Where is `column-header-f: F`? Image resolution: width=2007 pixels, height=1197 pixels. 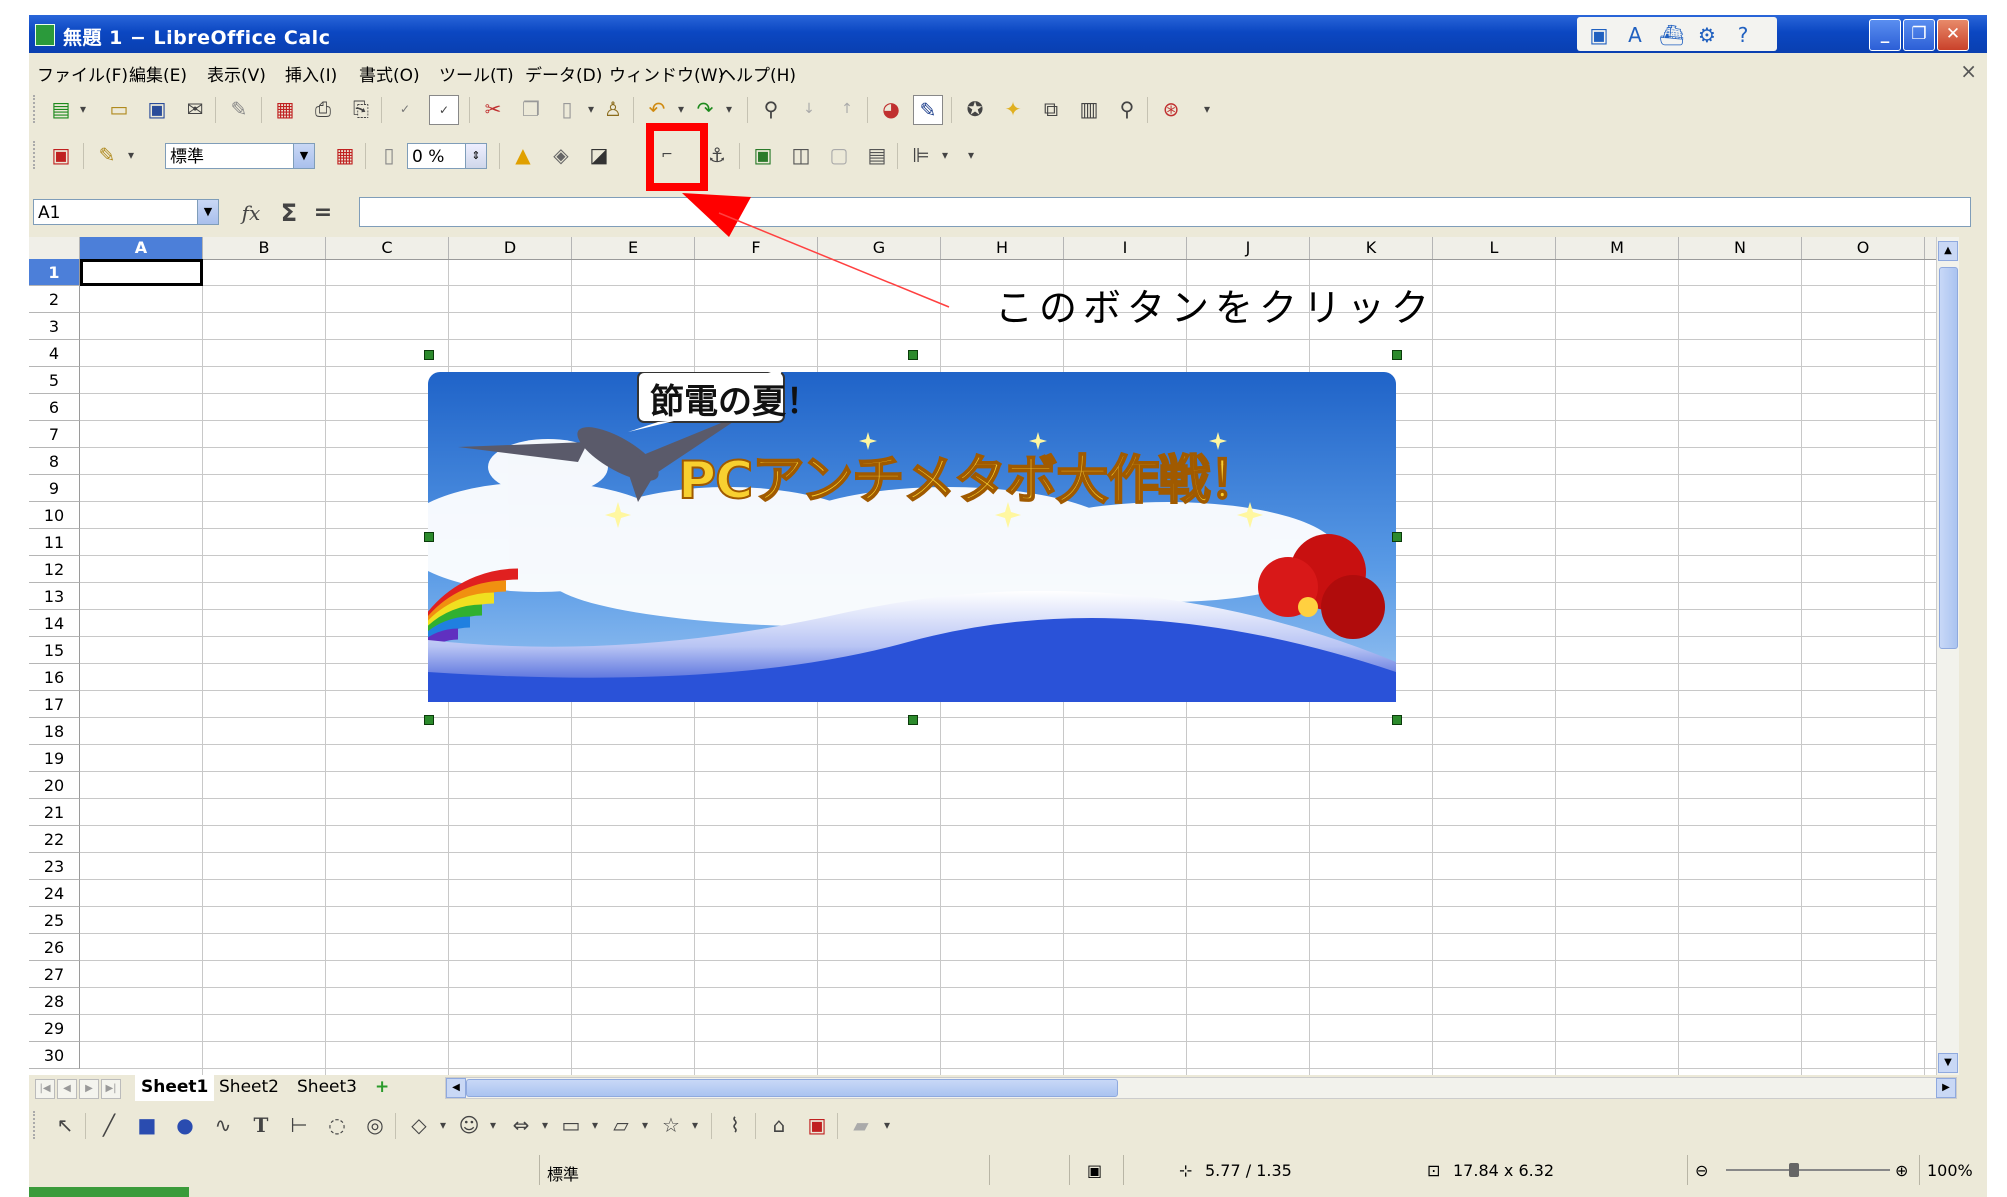
column-header-f: F is located at coordinates (756, 248).